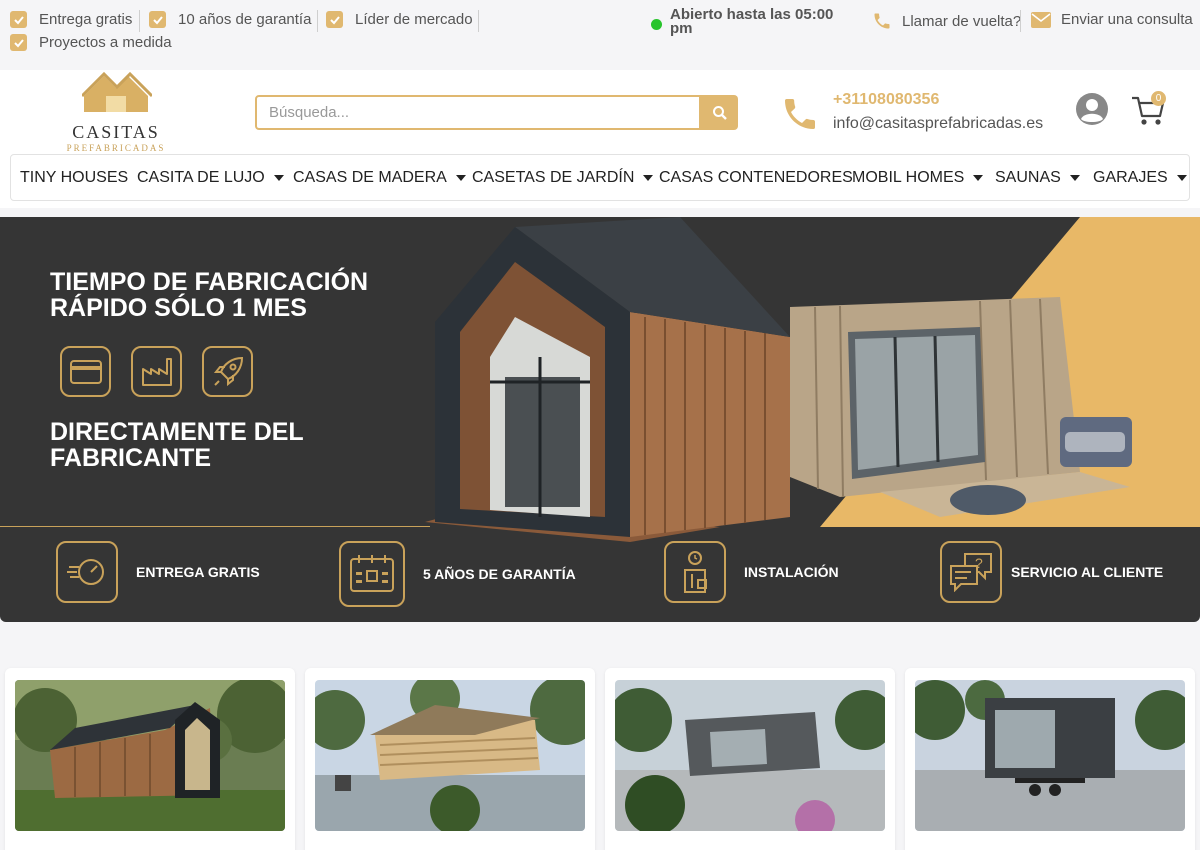  I want to click on enquiry-link: Enviar una consulta, so click(1112, 19).